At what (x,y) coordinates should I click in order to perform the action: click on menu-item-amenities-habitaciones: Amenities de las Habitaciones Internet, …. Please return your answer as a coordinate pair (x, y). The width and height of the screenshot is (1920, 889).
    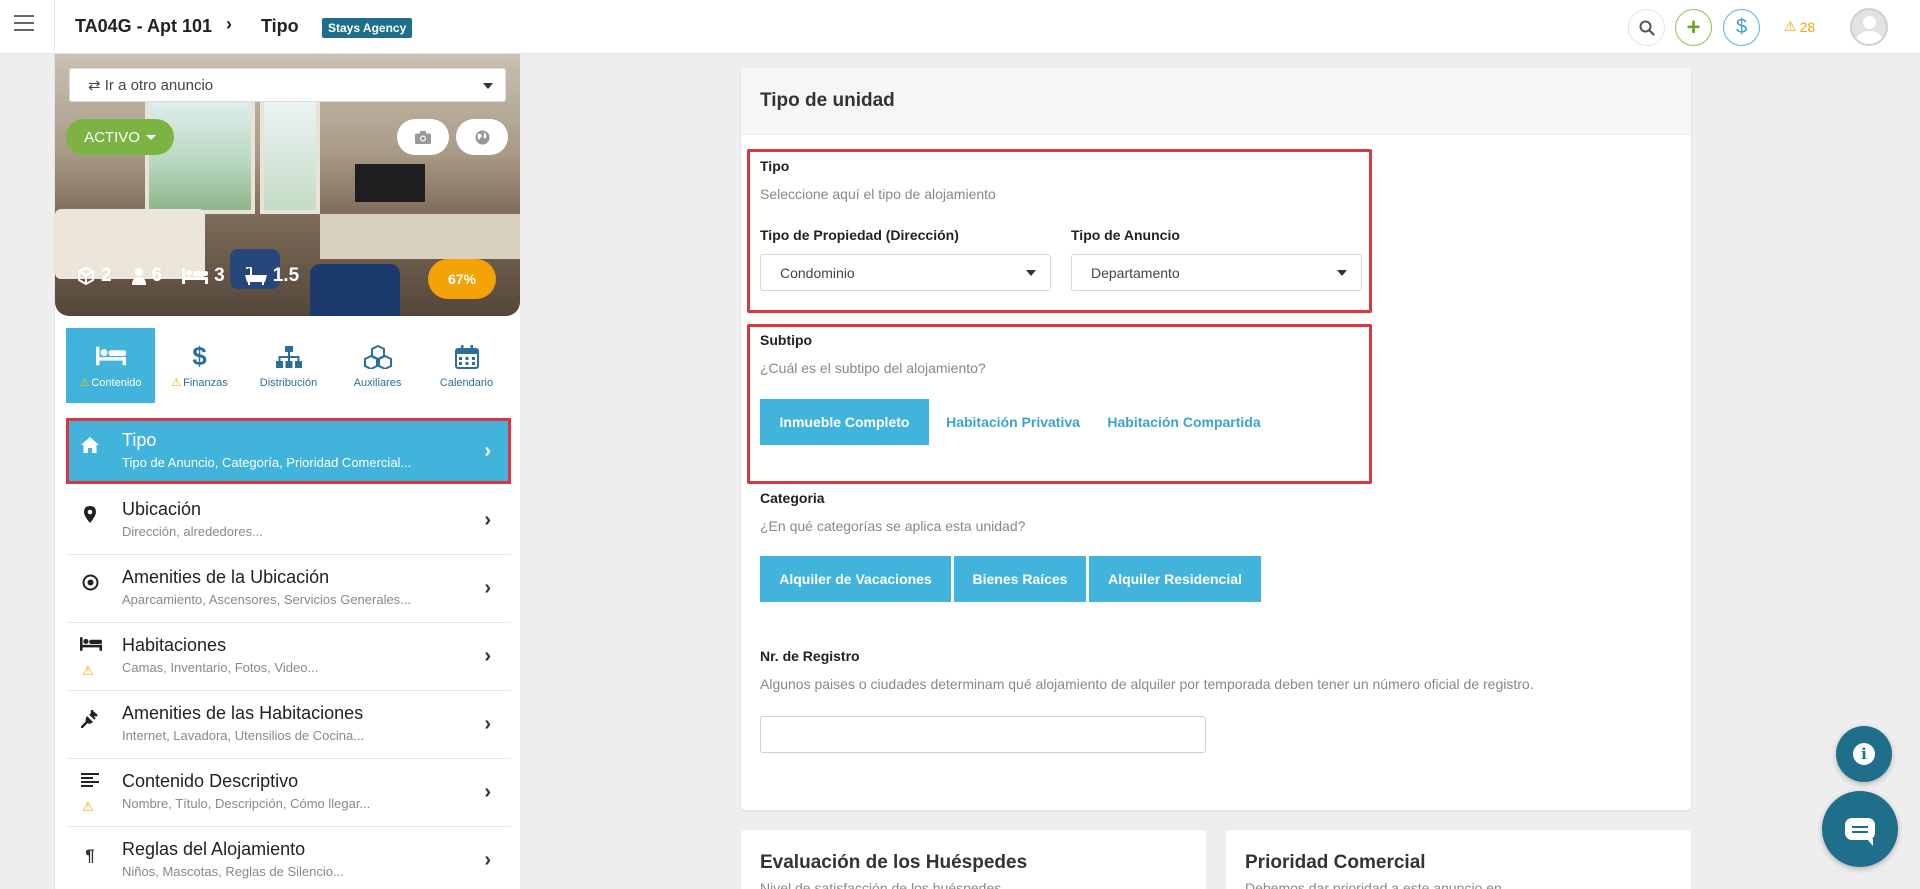
    Looking at the image, I should click on (288, 725).